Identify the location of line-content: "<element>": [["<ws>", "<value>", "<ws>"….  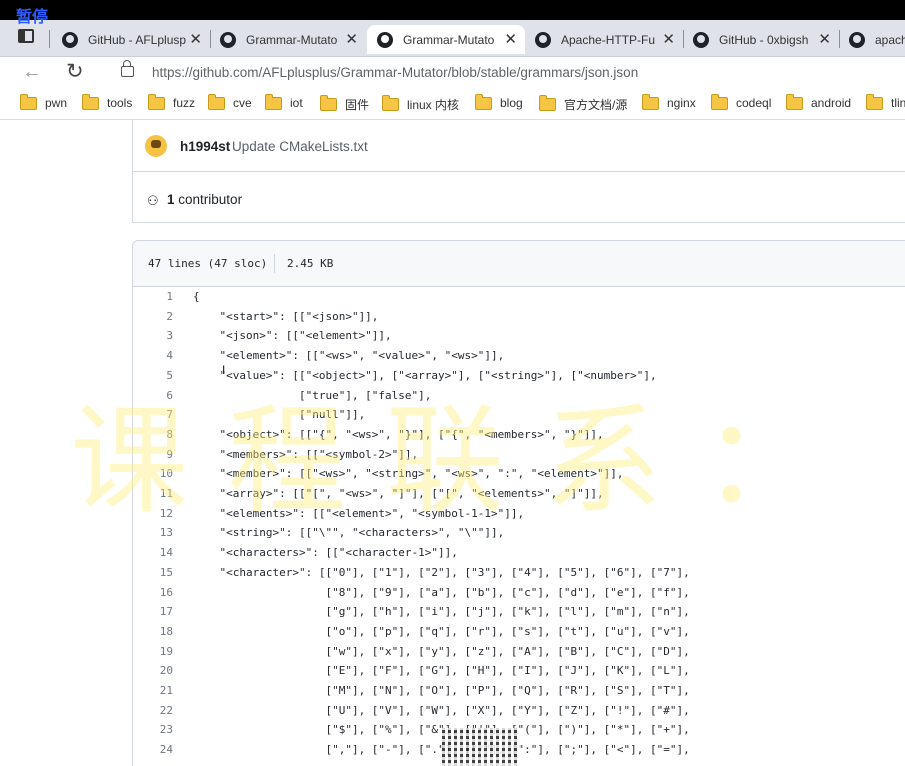
(349, 356).